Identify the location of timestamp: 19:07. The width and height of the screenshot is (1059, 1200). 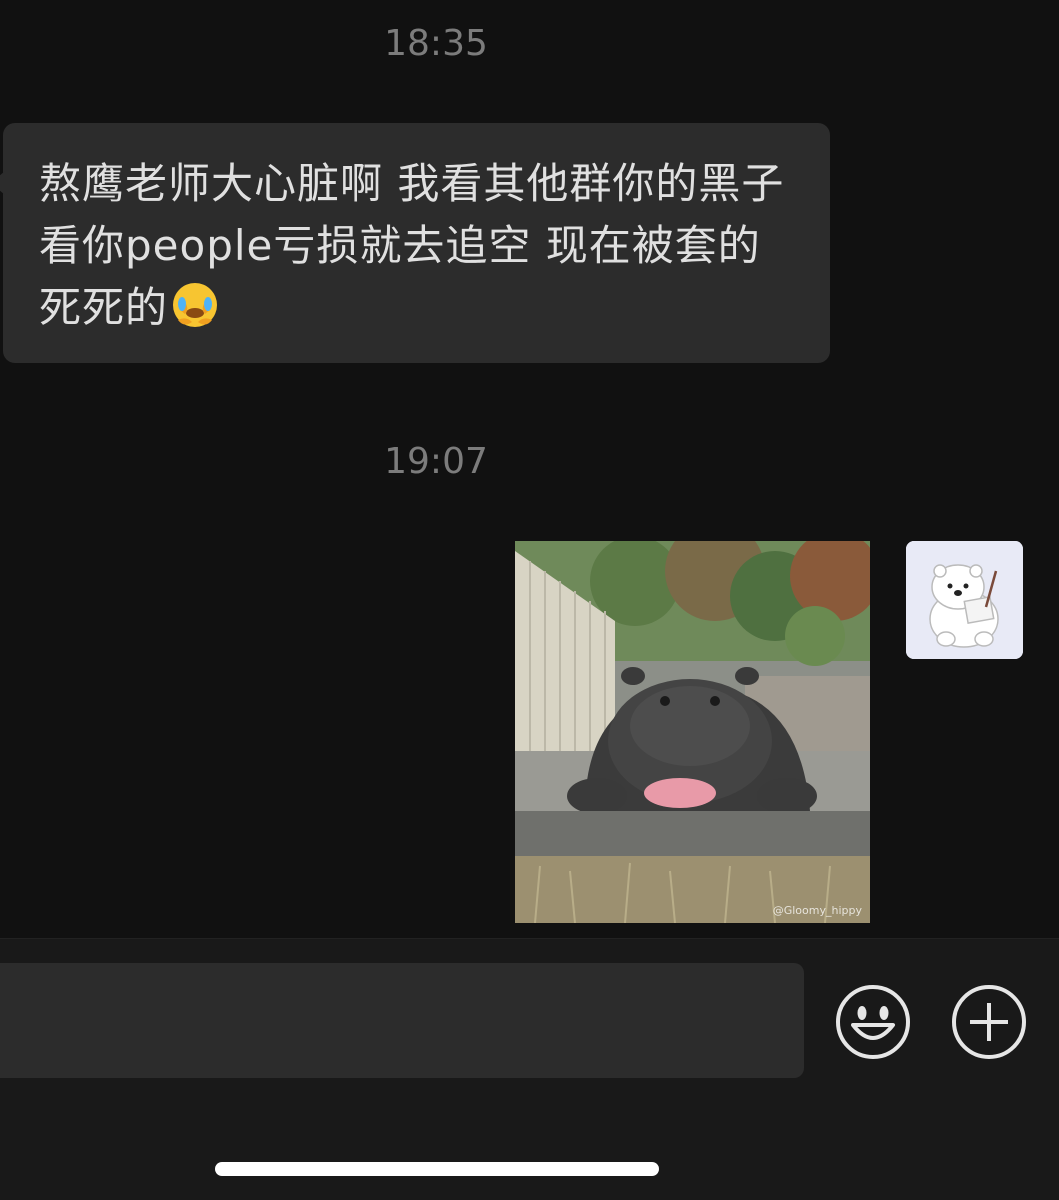
(436, 461).